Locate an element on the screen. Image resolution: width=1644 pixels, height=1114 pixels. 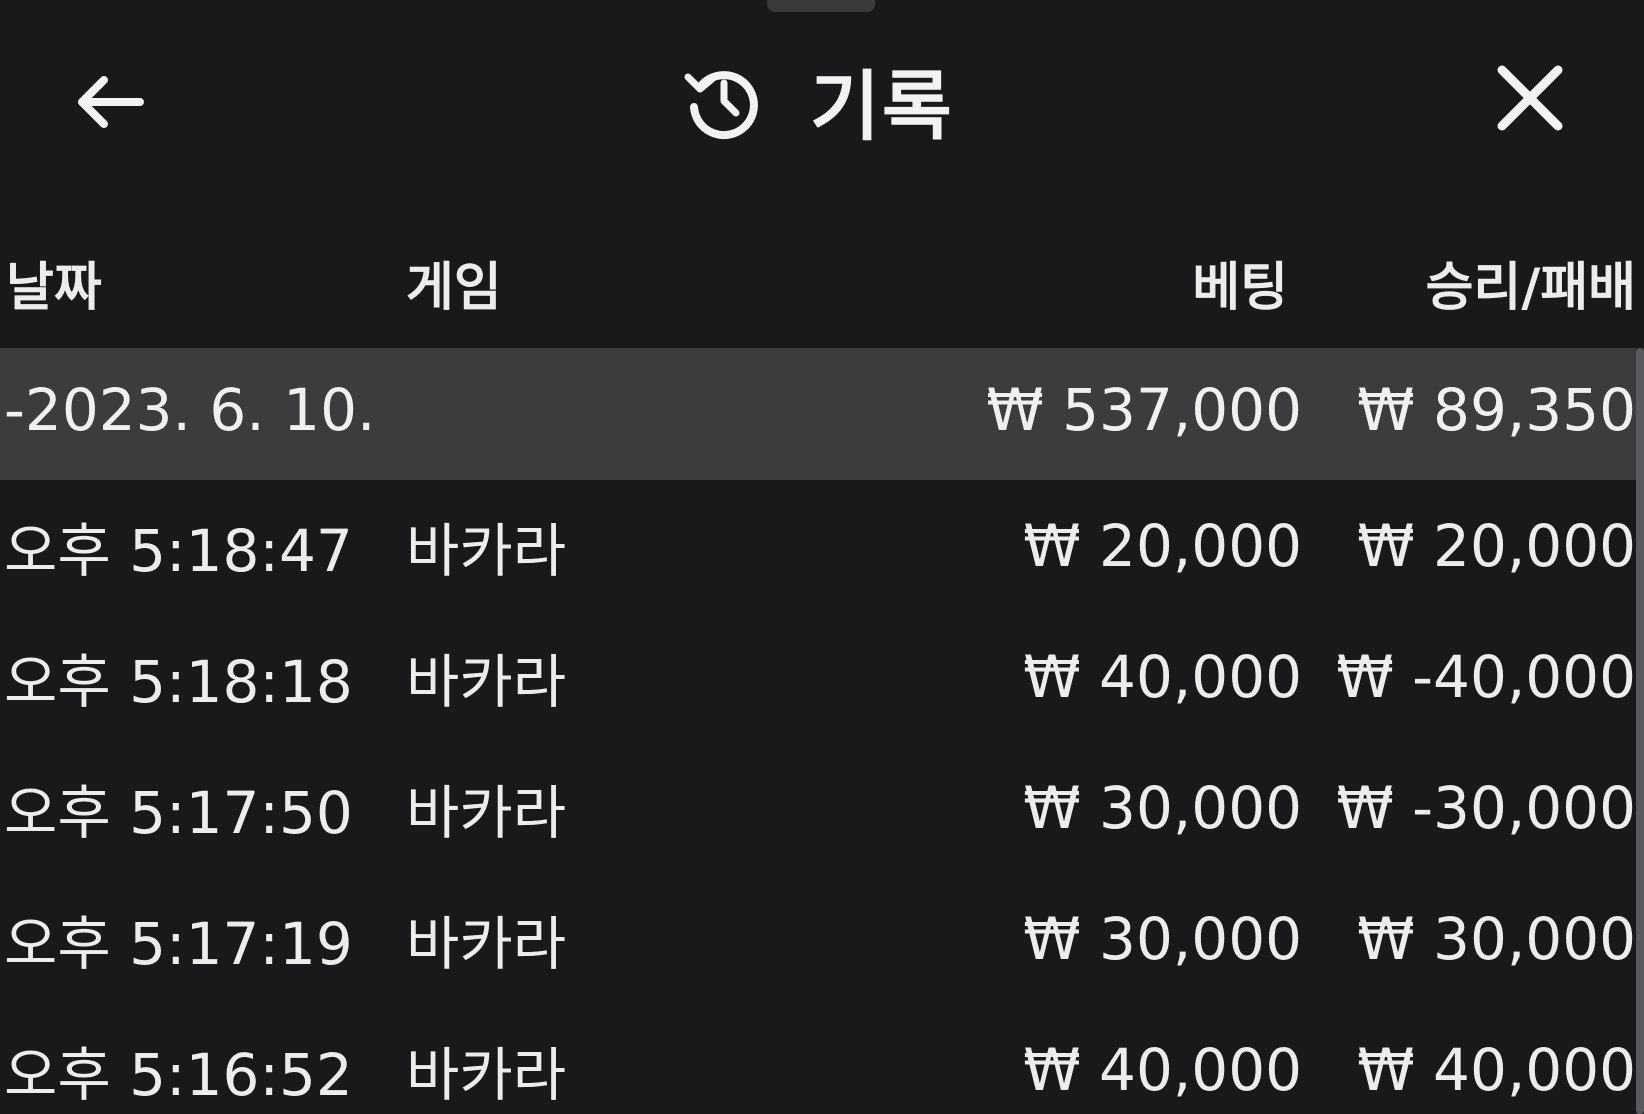
table-row: 오후 5:16:52 바카라 ₩ 40,000 ₩ 40,000 is located at coordinates (822, 1059).